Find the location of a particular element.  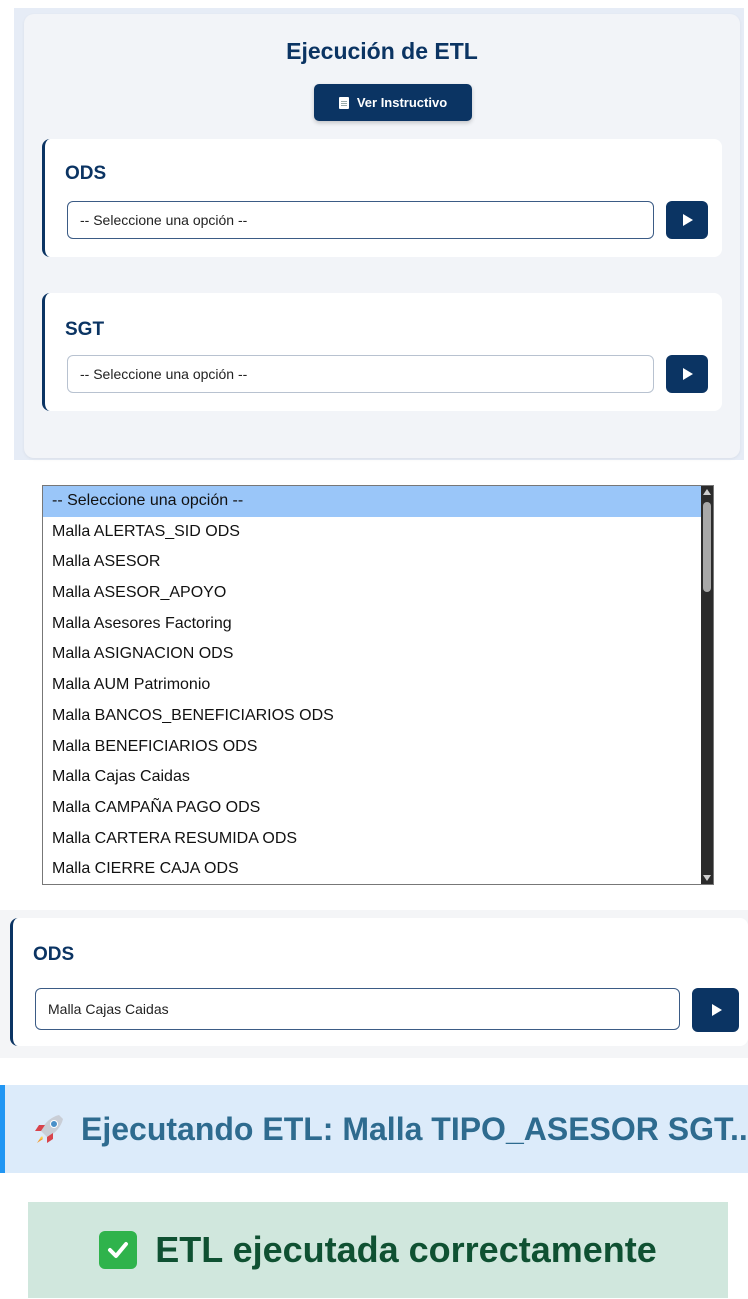

sgt-card: SGT -- Seleccione una opción -- is located at coordinates (382, 352).